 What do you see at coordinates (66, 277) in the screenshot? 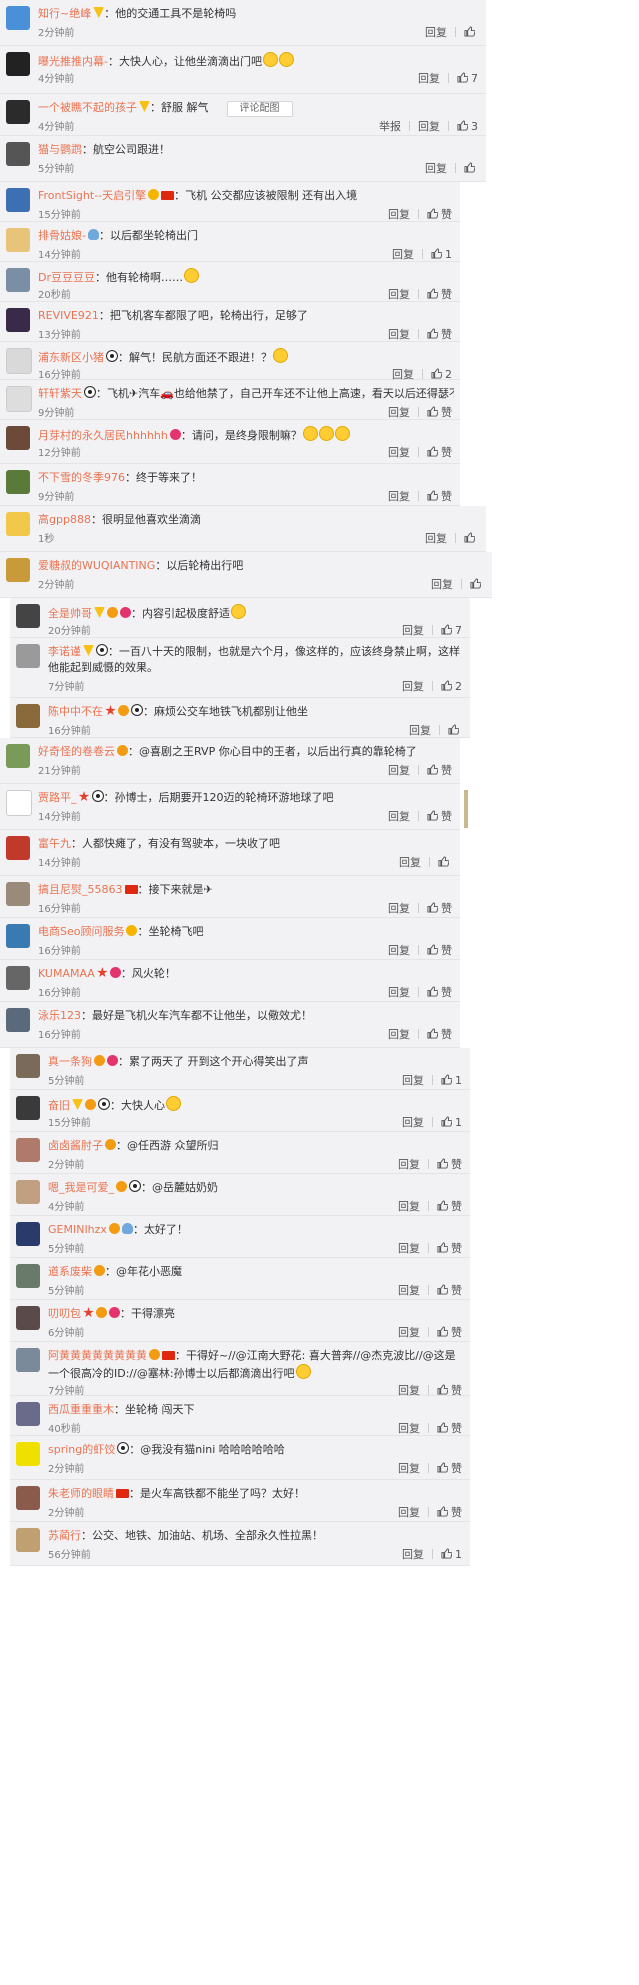
I see `comment-username: Dr豆豆豆豆` at bounding box center [66, 277].